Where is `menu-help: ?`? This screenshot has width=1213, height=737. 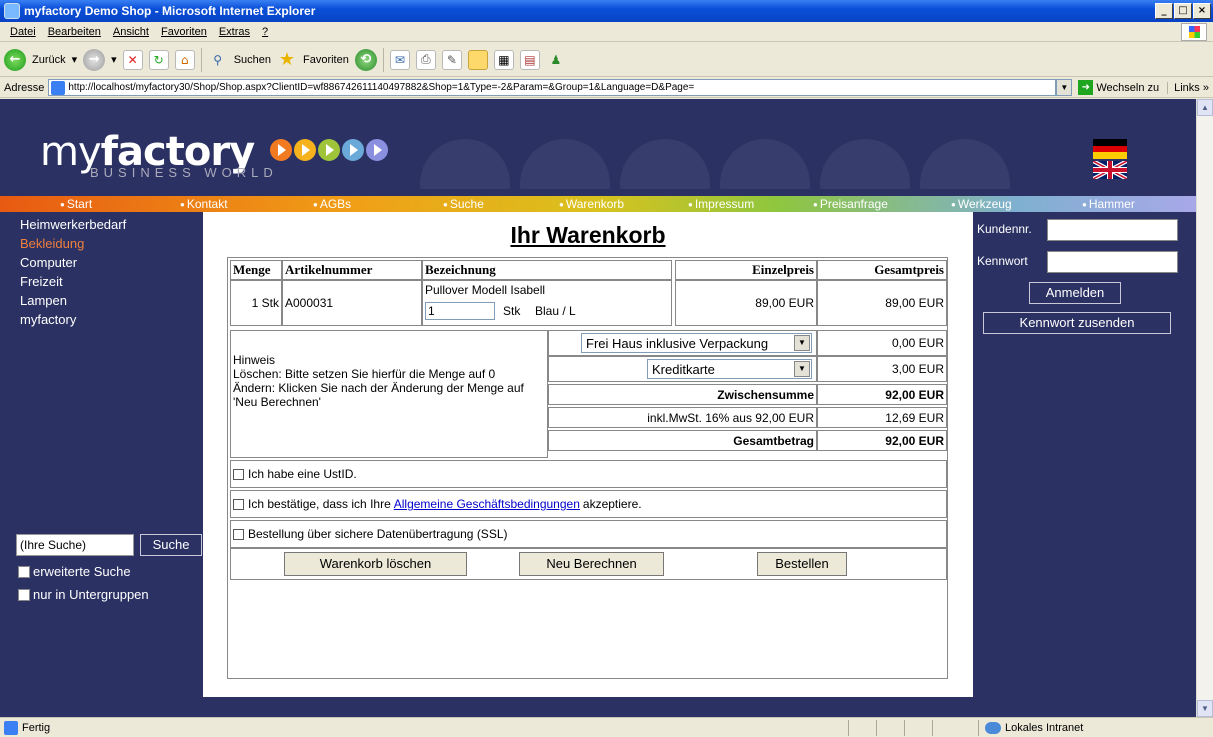
menu-help: ? is located at coordinates (265, 32).